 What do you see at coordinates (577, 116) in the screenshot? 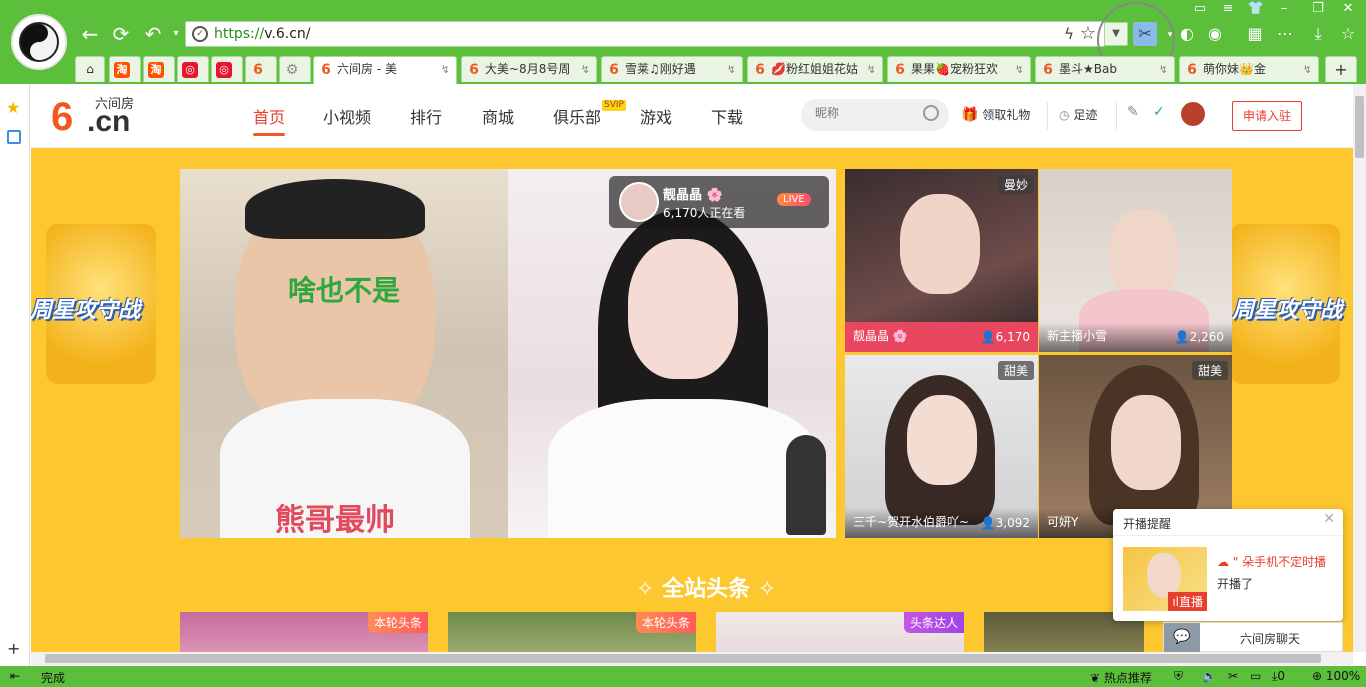
I see `nav-club: 俱乐部` at bounding box center [577, 116].